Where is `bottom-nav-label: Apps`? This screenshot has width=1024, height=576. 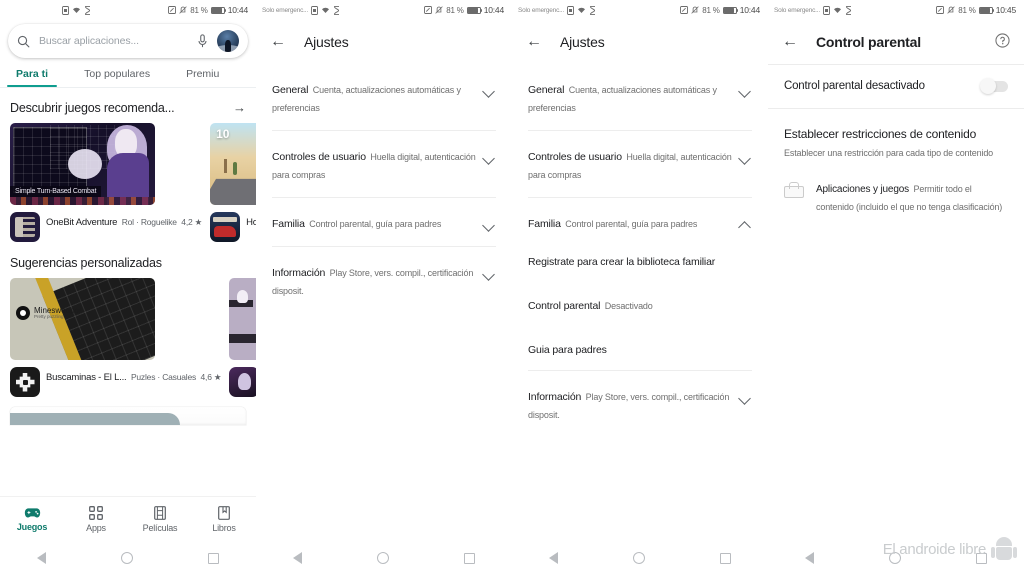 bottom-nav-label: Apps is located at coordinates (96, 528).